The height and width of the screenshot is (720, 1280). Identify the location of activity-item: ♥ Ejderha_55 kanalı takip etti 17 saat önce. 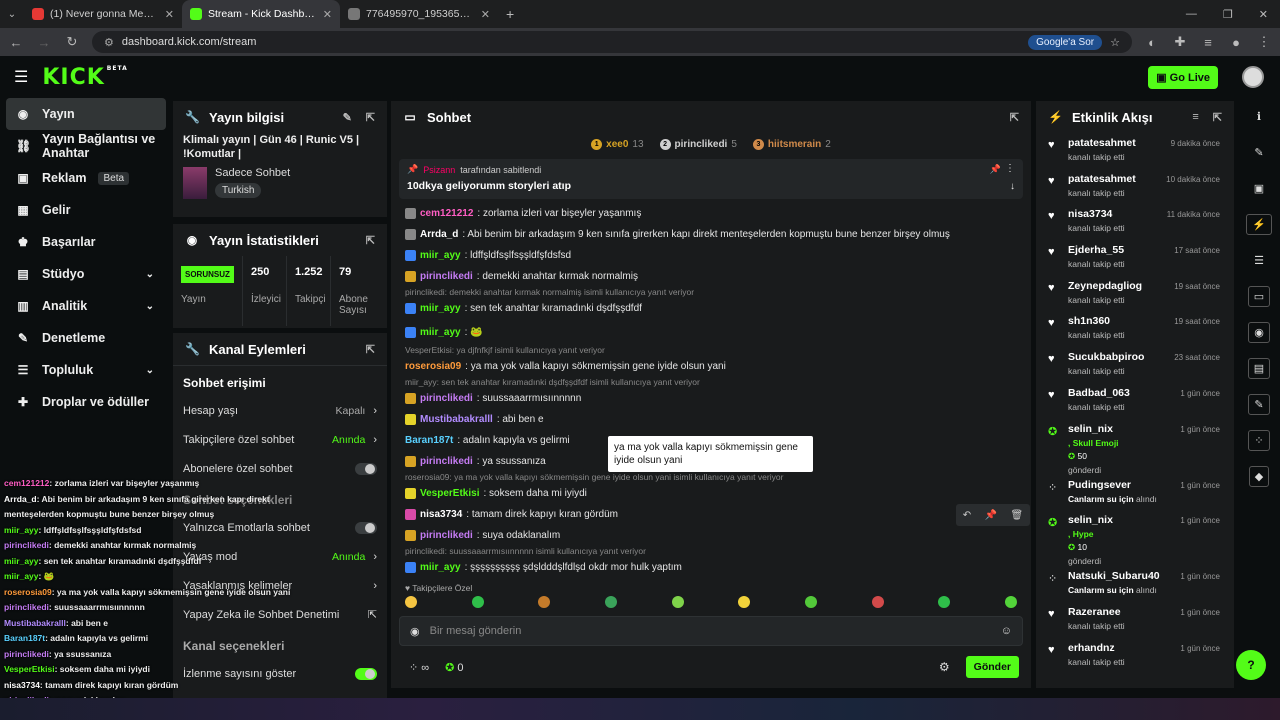
(1135, 258).